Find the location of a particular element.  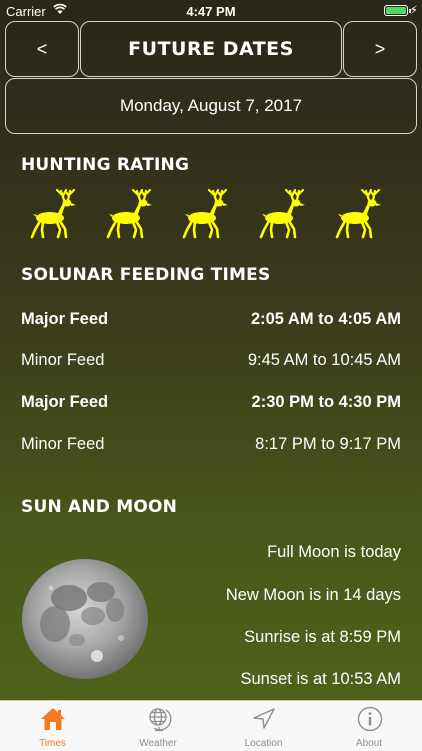

feed-row: Minor Feed 9:45 AM to 10:45 AM is located at coordinates (211, 364).